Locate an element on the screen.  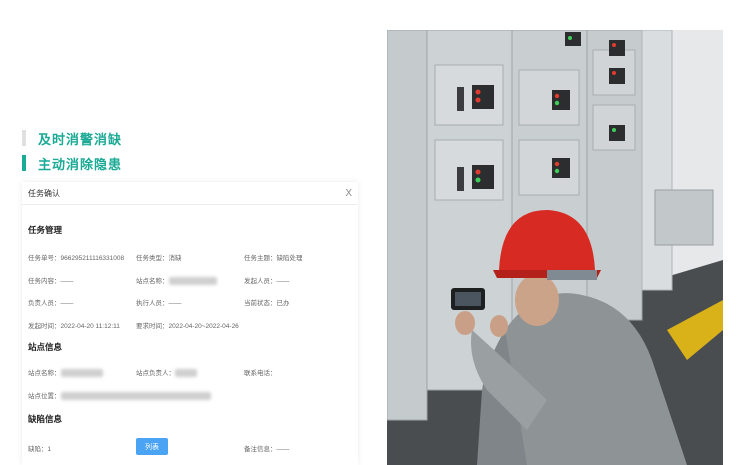
field-site-manager: 站点负责人： is located at coordinates (166, 372).